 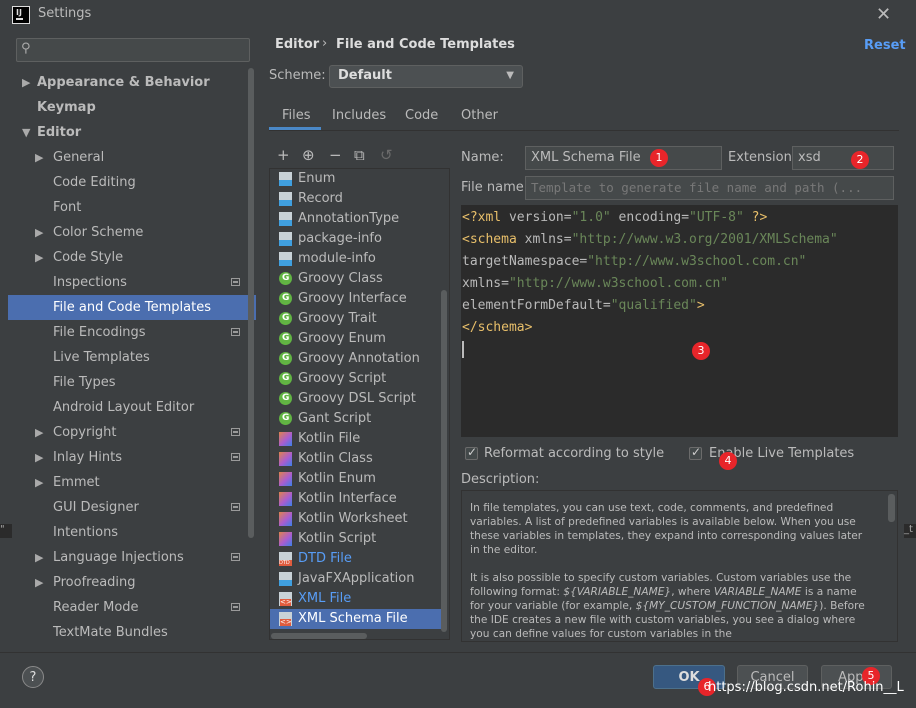 I want to click on template-list-item: Groovy Class, so click(x=356, y=279).